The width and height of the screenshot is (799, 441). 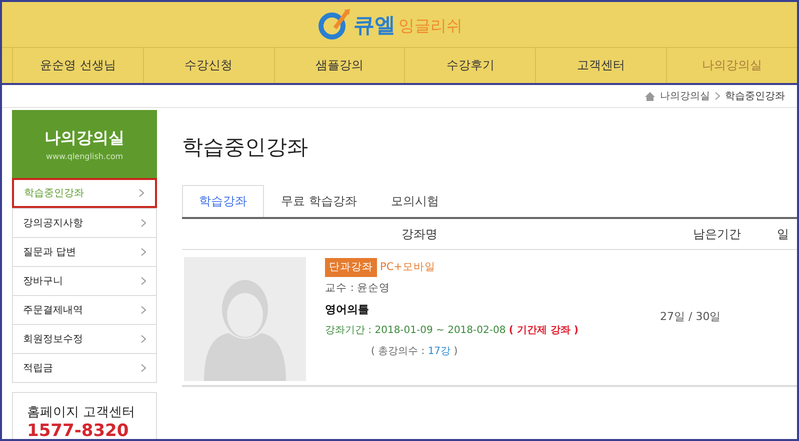 What do you see at coordinates (408, 267) in the screenshot?
I see `platform-label: PC+모바일` at bounding box center [408, 267].